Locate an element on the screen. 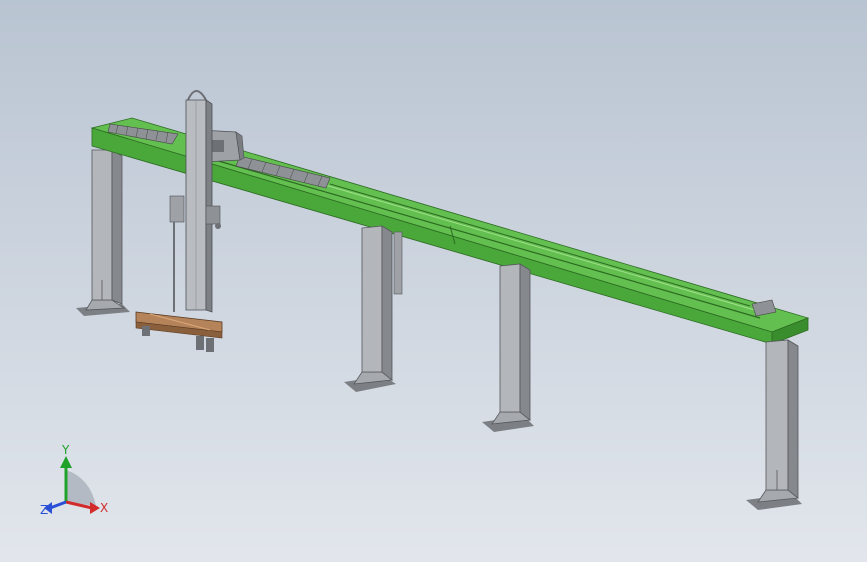 The width and height of the screenshot is (867, 562). y-axis-label: Y is located at coordinates (65, 450).